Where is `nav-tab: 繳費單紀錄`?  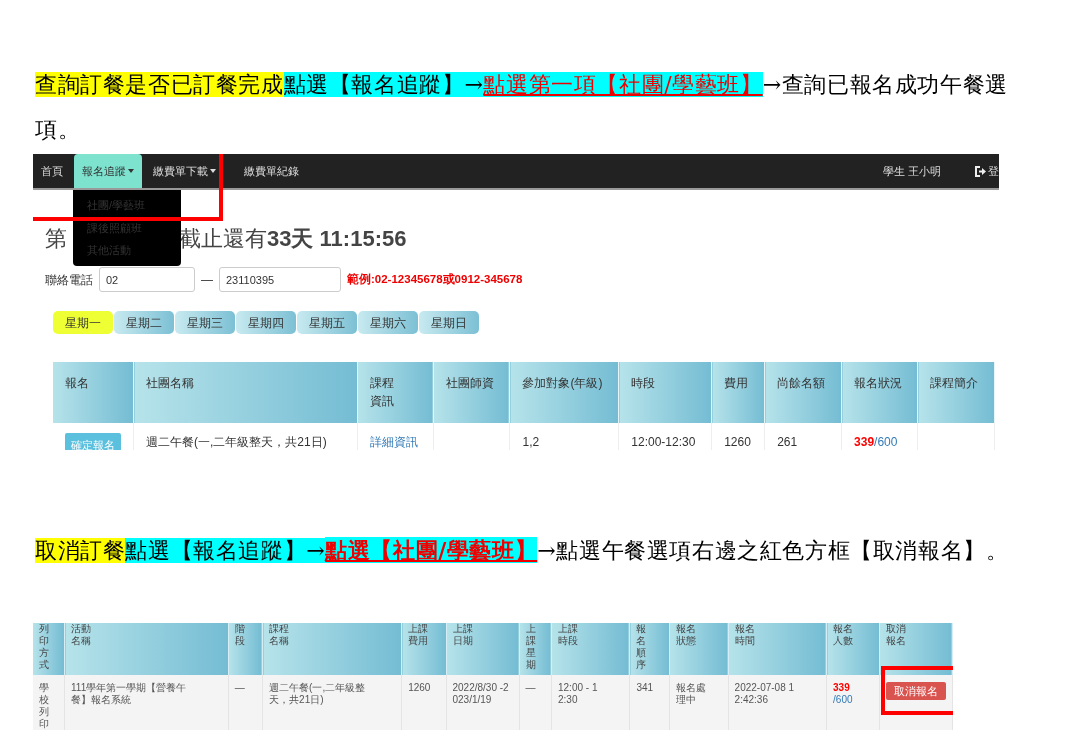 nav-tab: 繳費單紀錄 is located at coordinates (271, 171).